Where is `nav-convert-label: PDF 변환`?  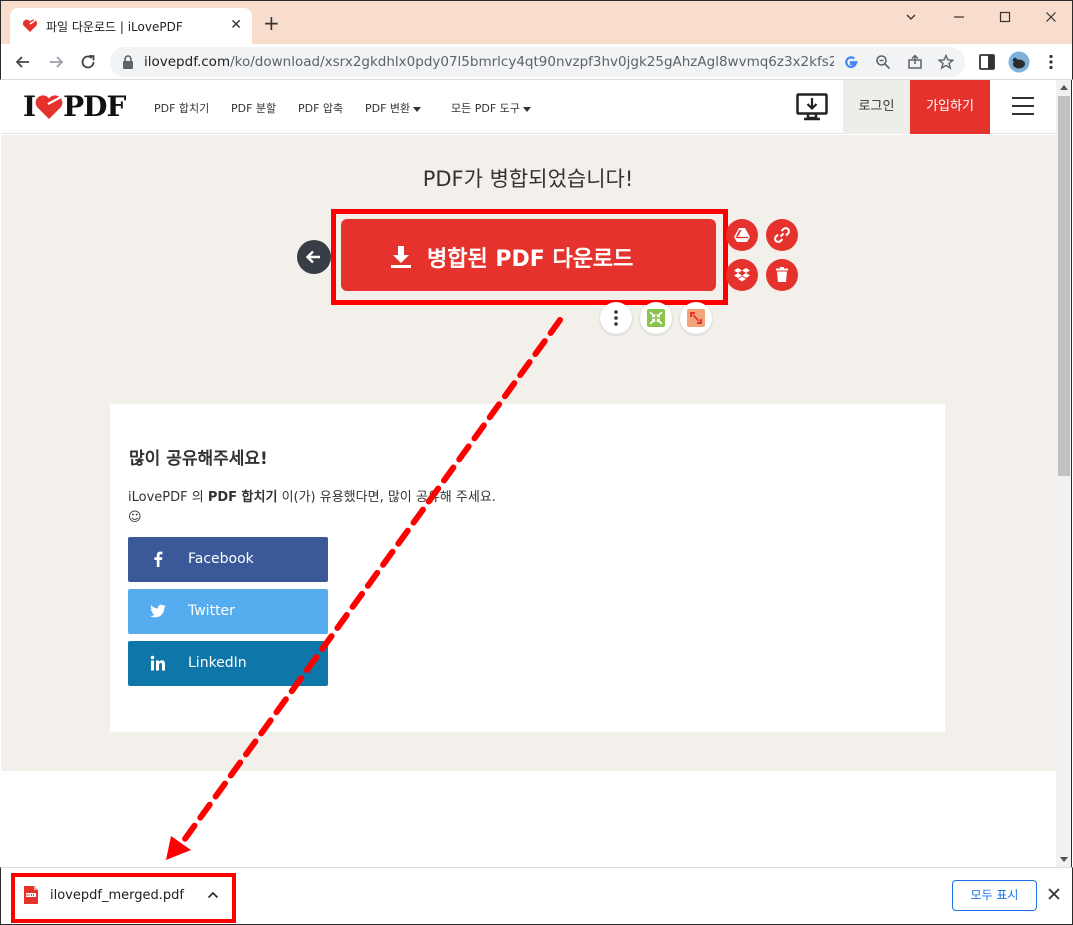
nav-convert-label: PDF 변환 is located at coordinates (388, 108).